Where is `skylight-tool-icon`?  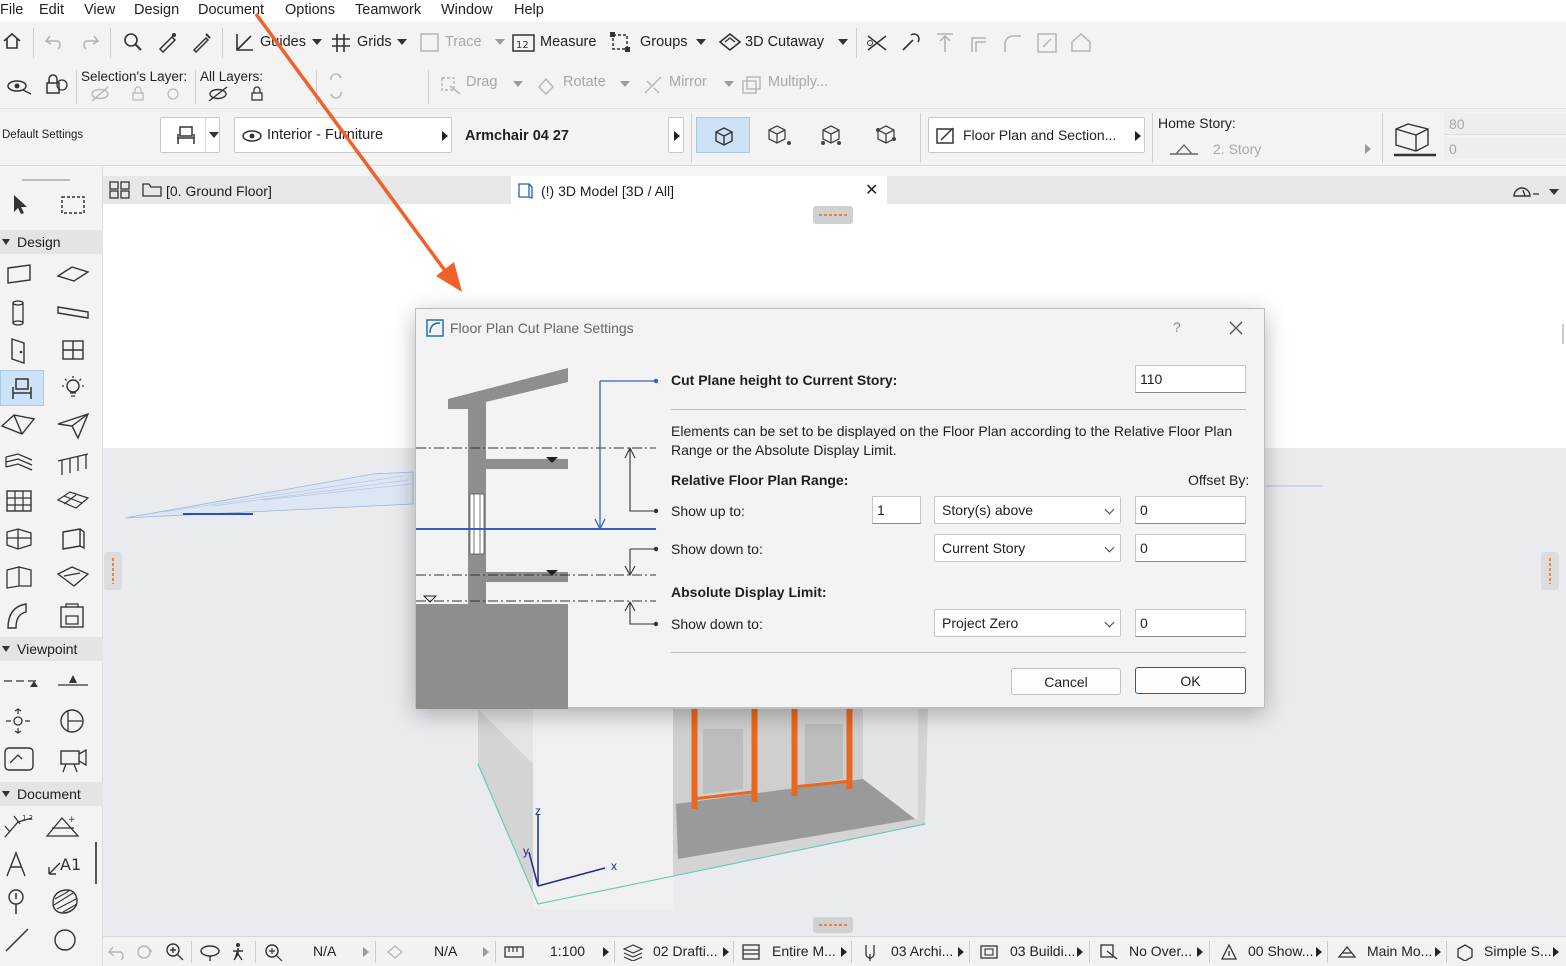
skylight-tool-icon is located at coordinates (19, 577).